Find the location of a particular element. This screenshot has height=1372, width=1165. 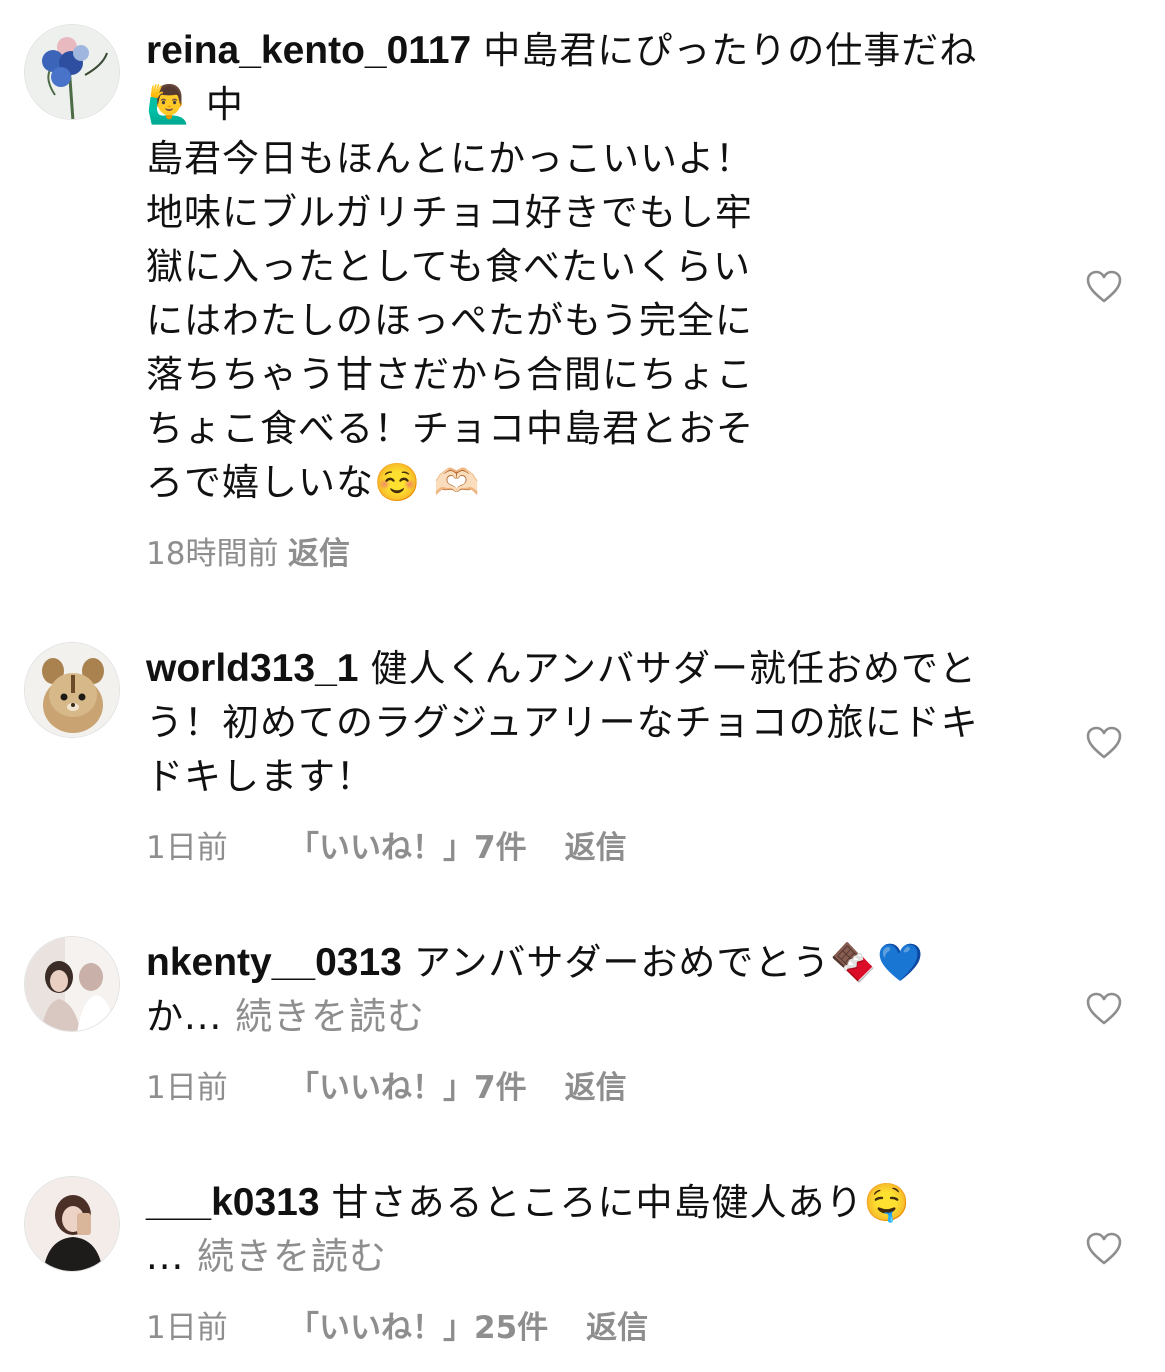

comment-timestamp: 18時間前 is located at coordinates (212, 554).